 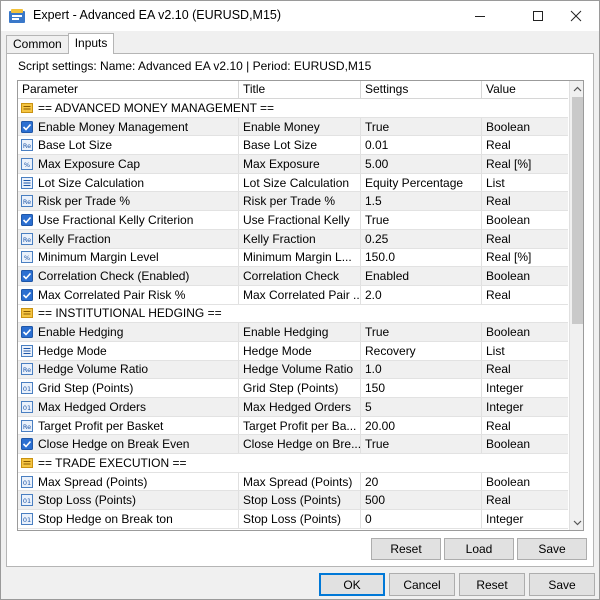 I want to click on parameter-cell: Enable Hedging, so click(x=128, y=332).